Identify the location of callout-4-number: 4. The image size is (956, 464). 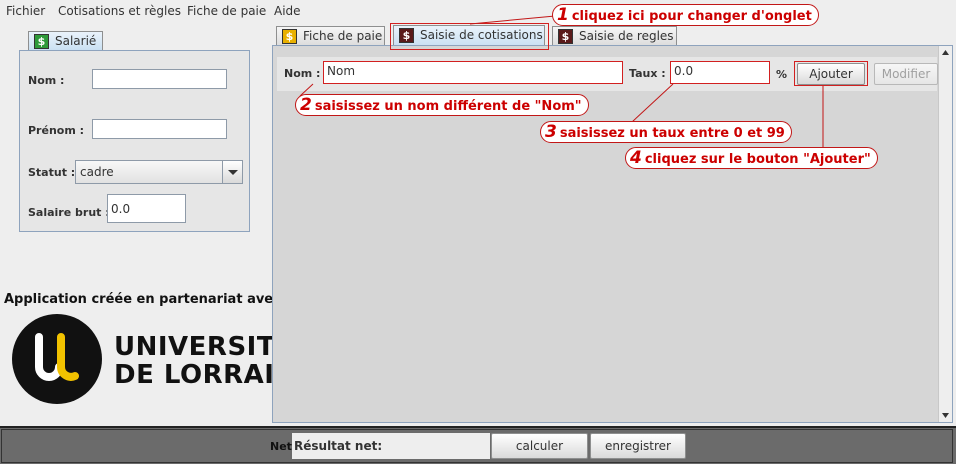
(636, 158).